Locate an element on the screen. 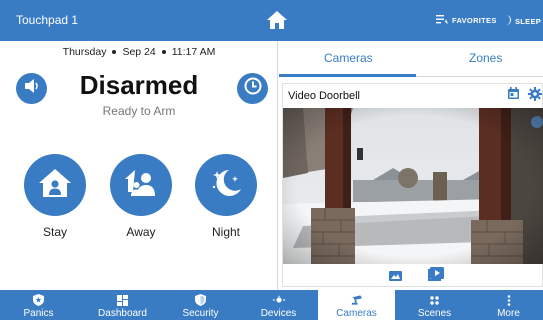 The width and height of the screenshot is (543, 320). shield-icon is located at coordinates (201, 300).